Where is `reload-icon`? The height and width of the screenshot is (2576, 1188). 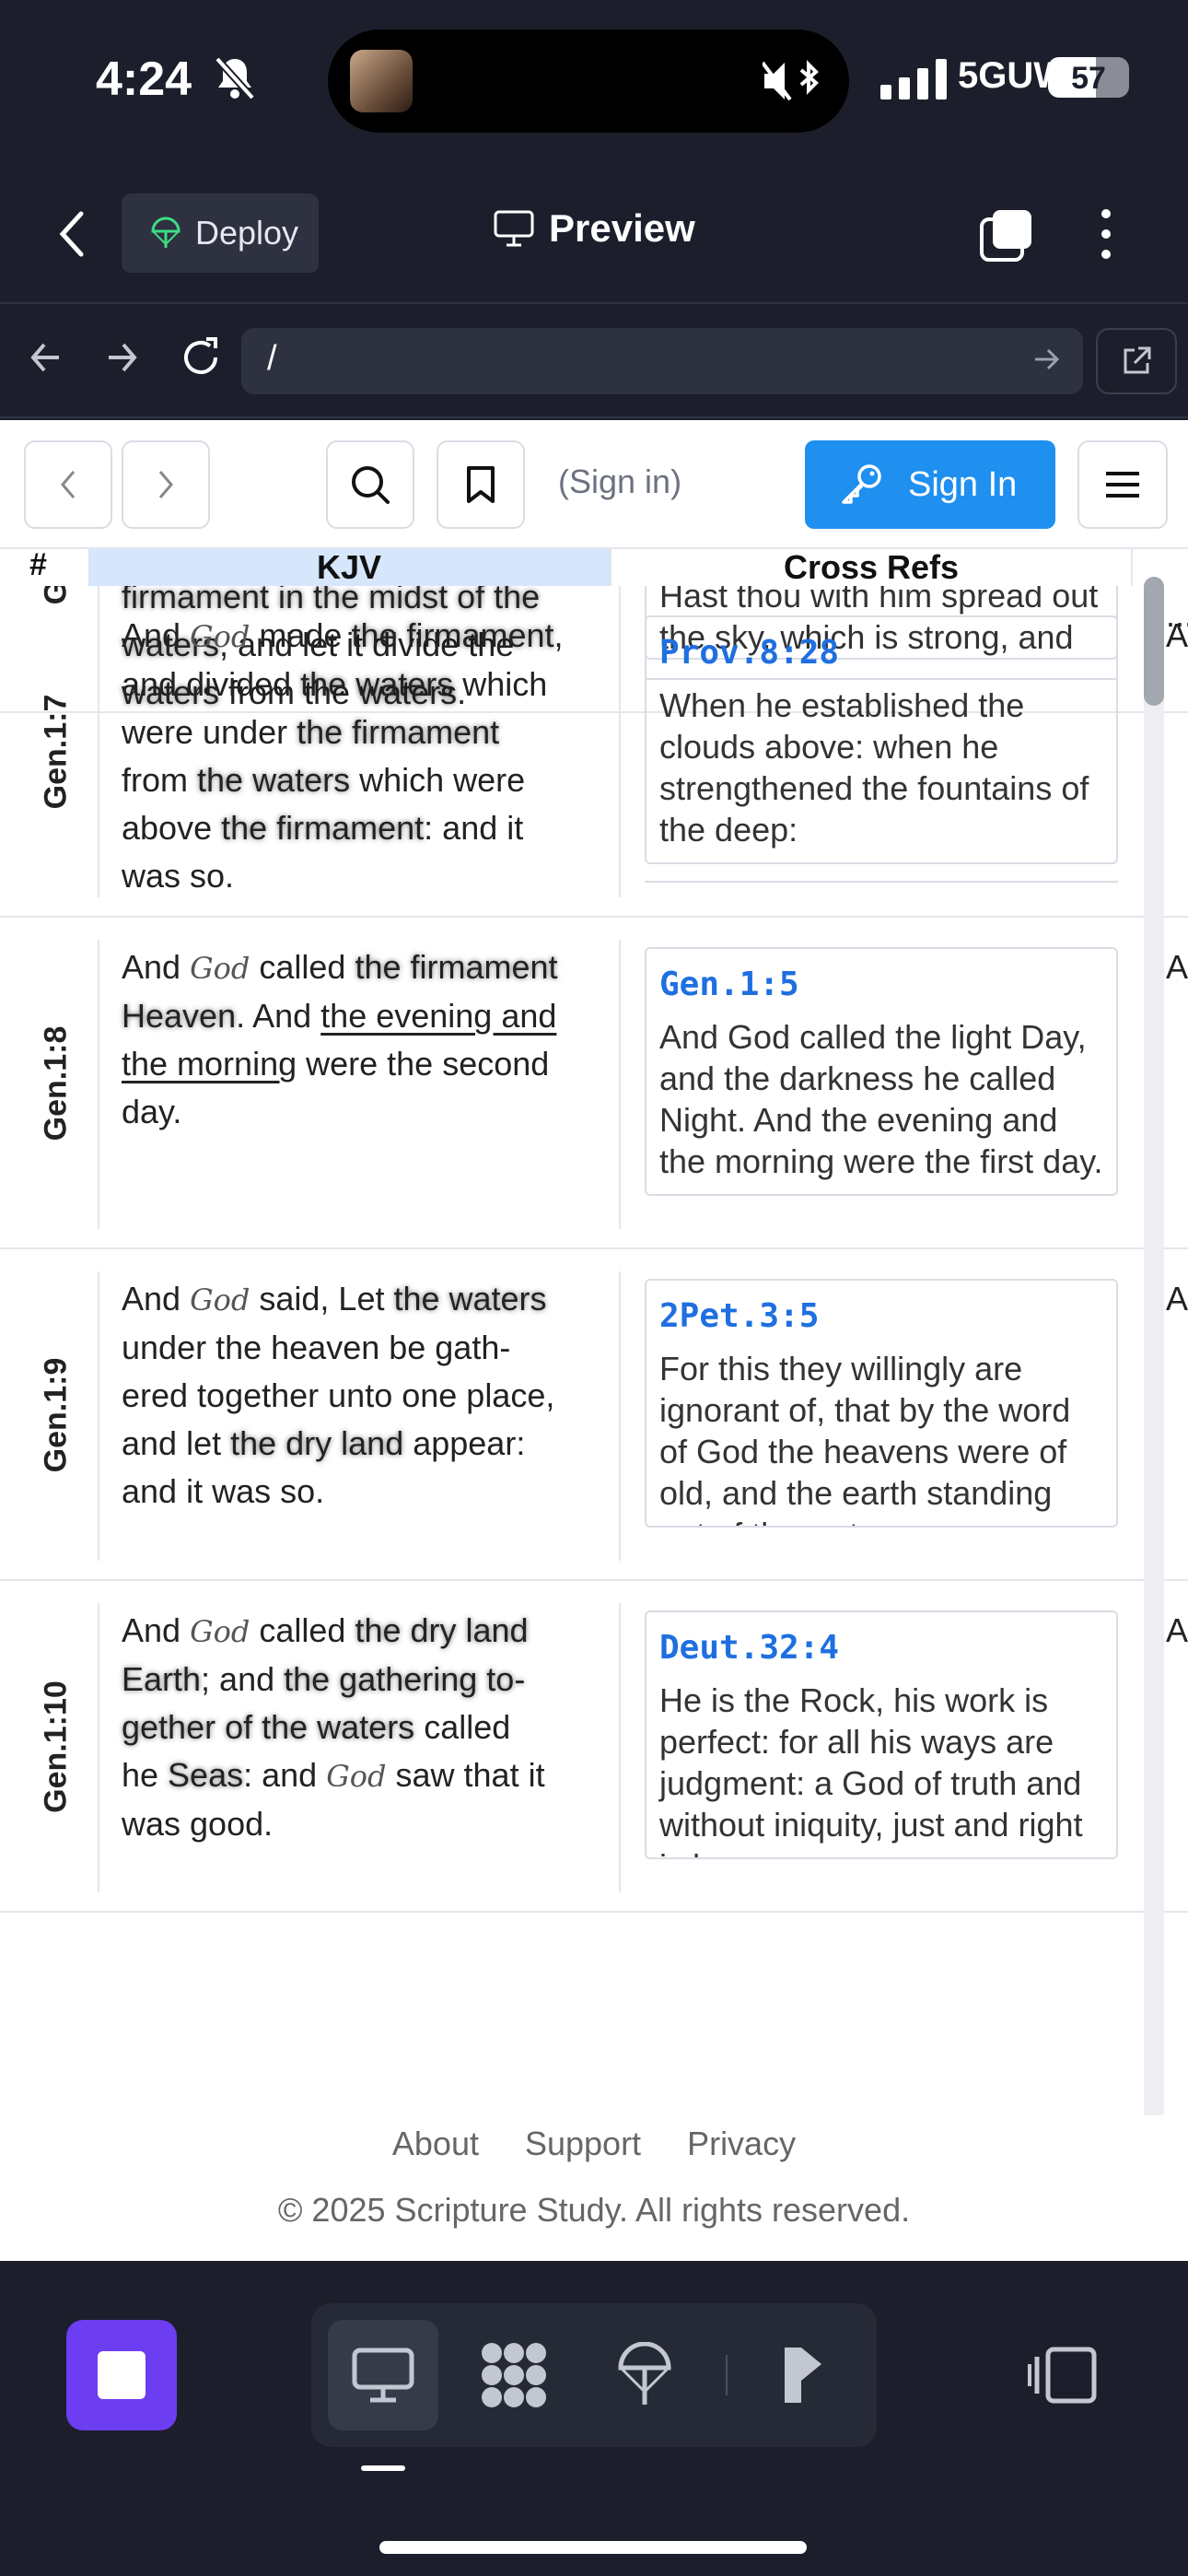 reload-icon is located at coordinates (201, 357).